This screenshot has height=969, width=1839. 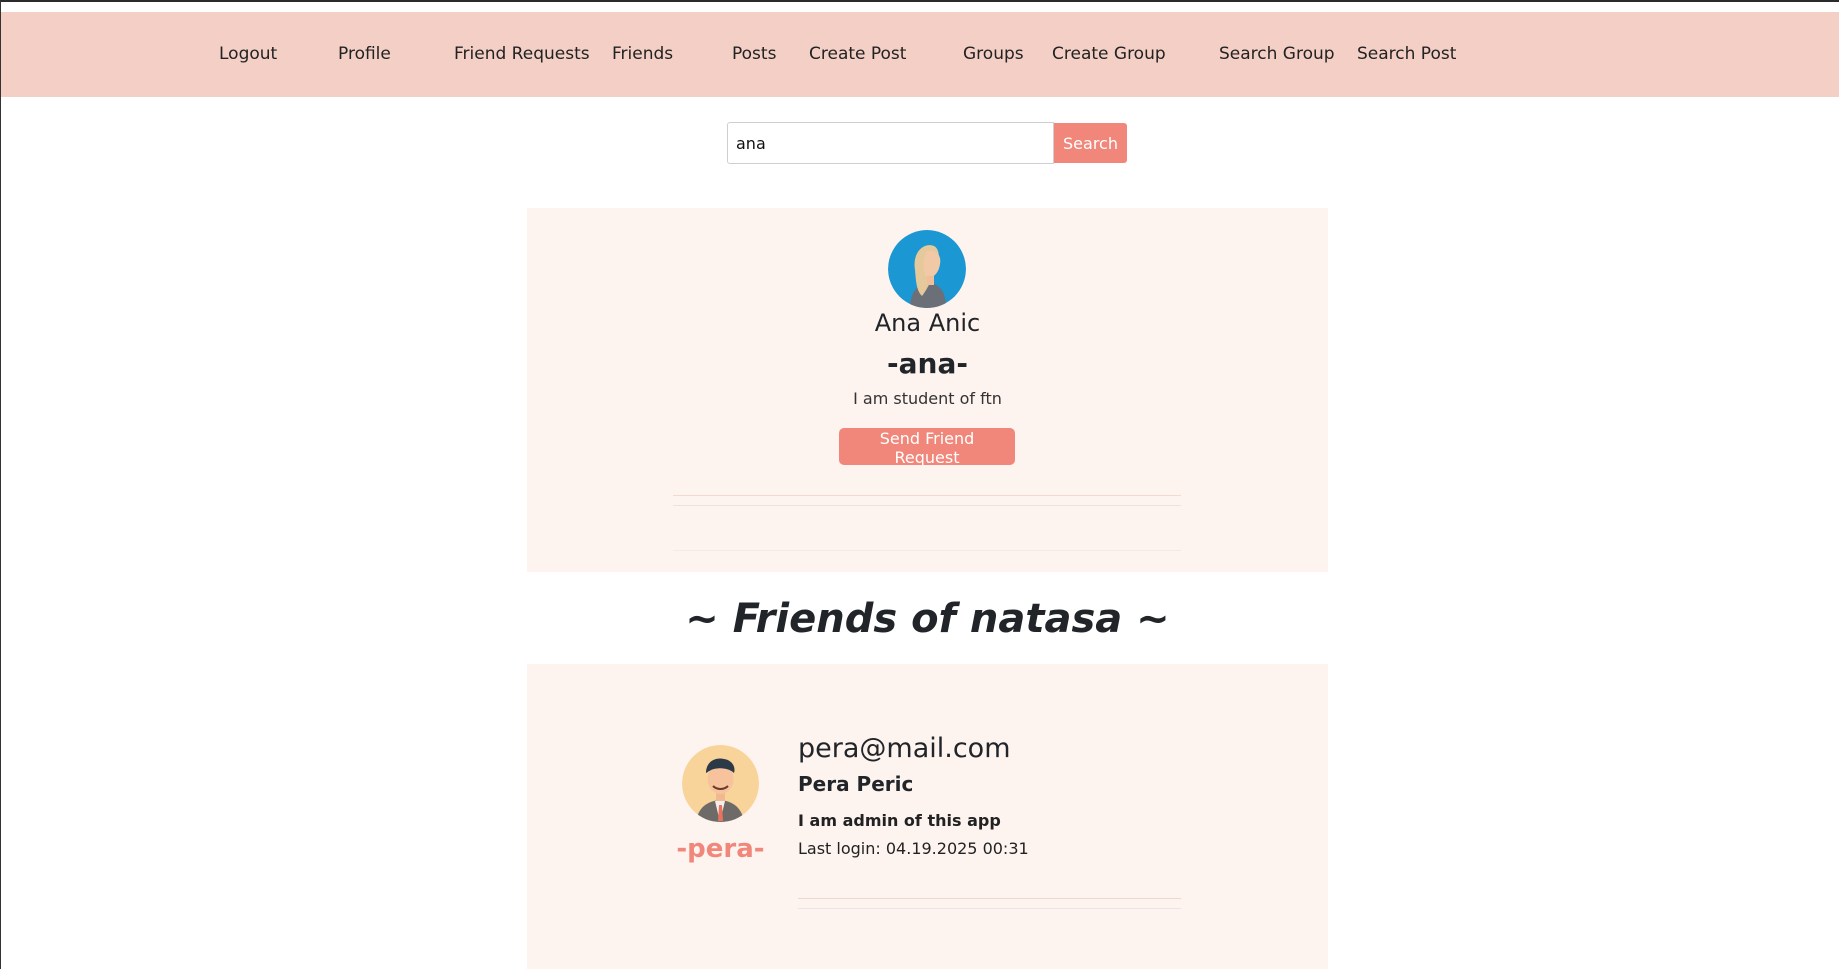 What do you see at coordinates (904, 748) in the screenshot?
I see `friend-email: pera@mail.com` at bounding box center [904, 748].